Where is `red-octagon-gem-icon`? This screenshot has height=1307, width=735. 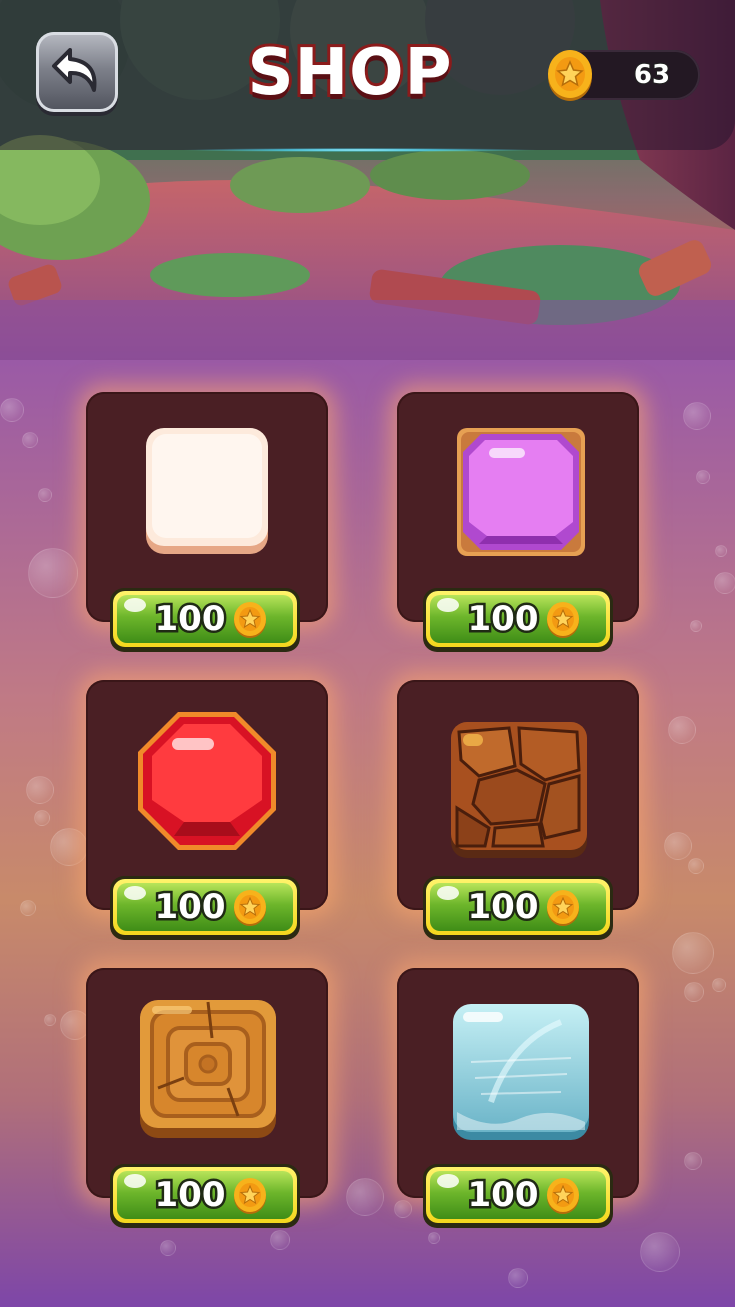
red-octagon-gem-icon is located at coordinates (207, 781).